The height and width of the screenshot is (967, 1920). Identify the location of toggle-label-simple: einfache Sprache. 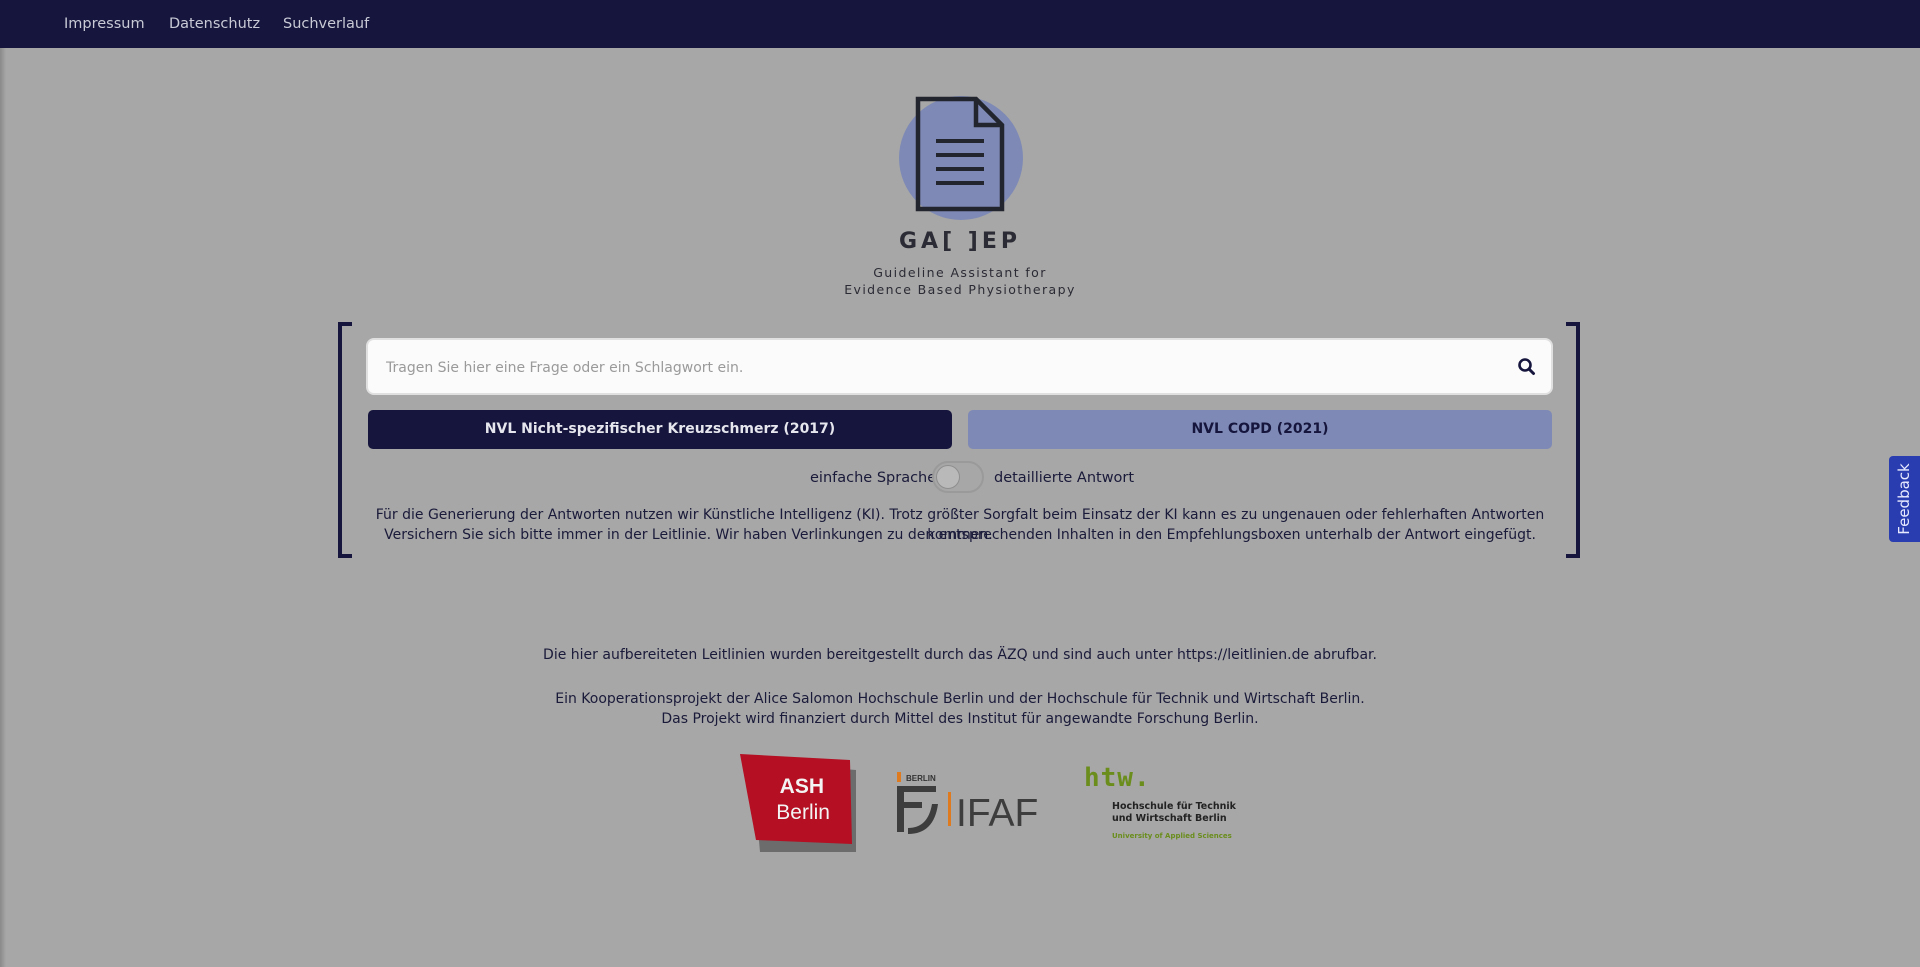
(873, 478).